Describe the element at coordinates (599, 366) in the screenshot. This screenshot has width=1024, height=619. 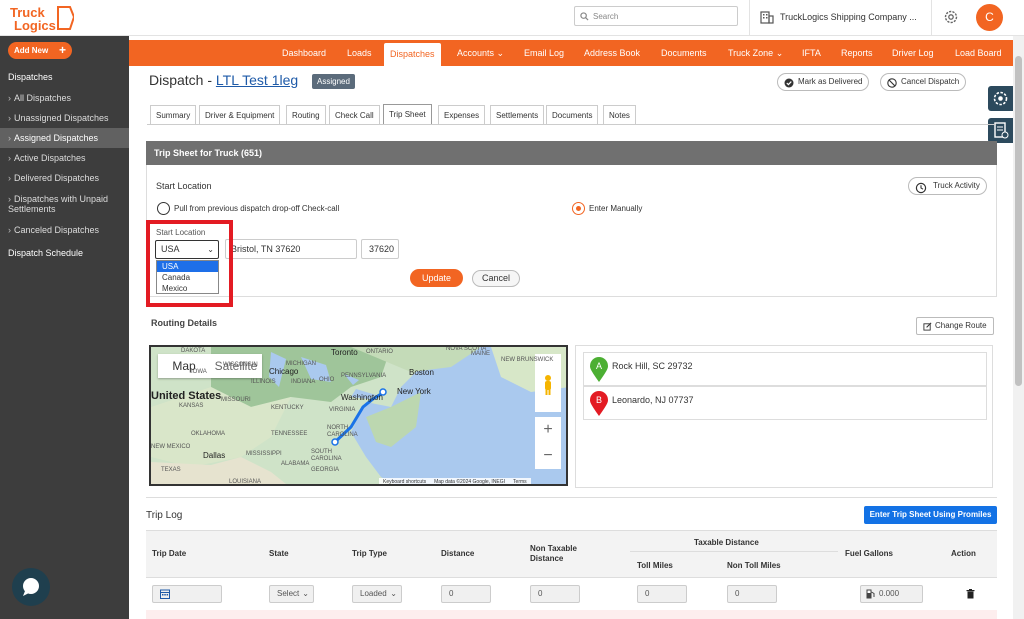
I see `svg-text: A` at that location.